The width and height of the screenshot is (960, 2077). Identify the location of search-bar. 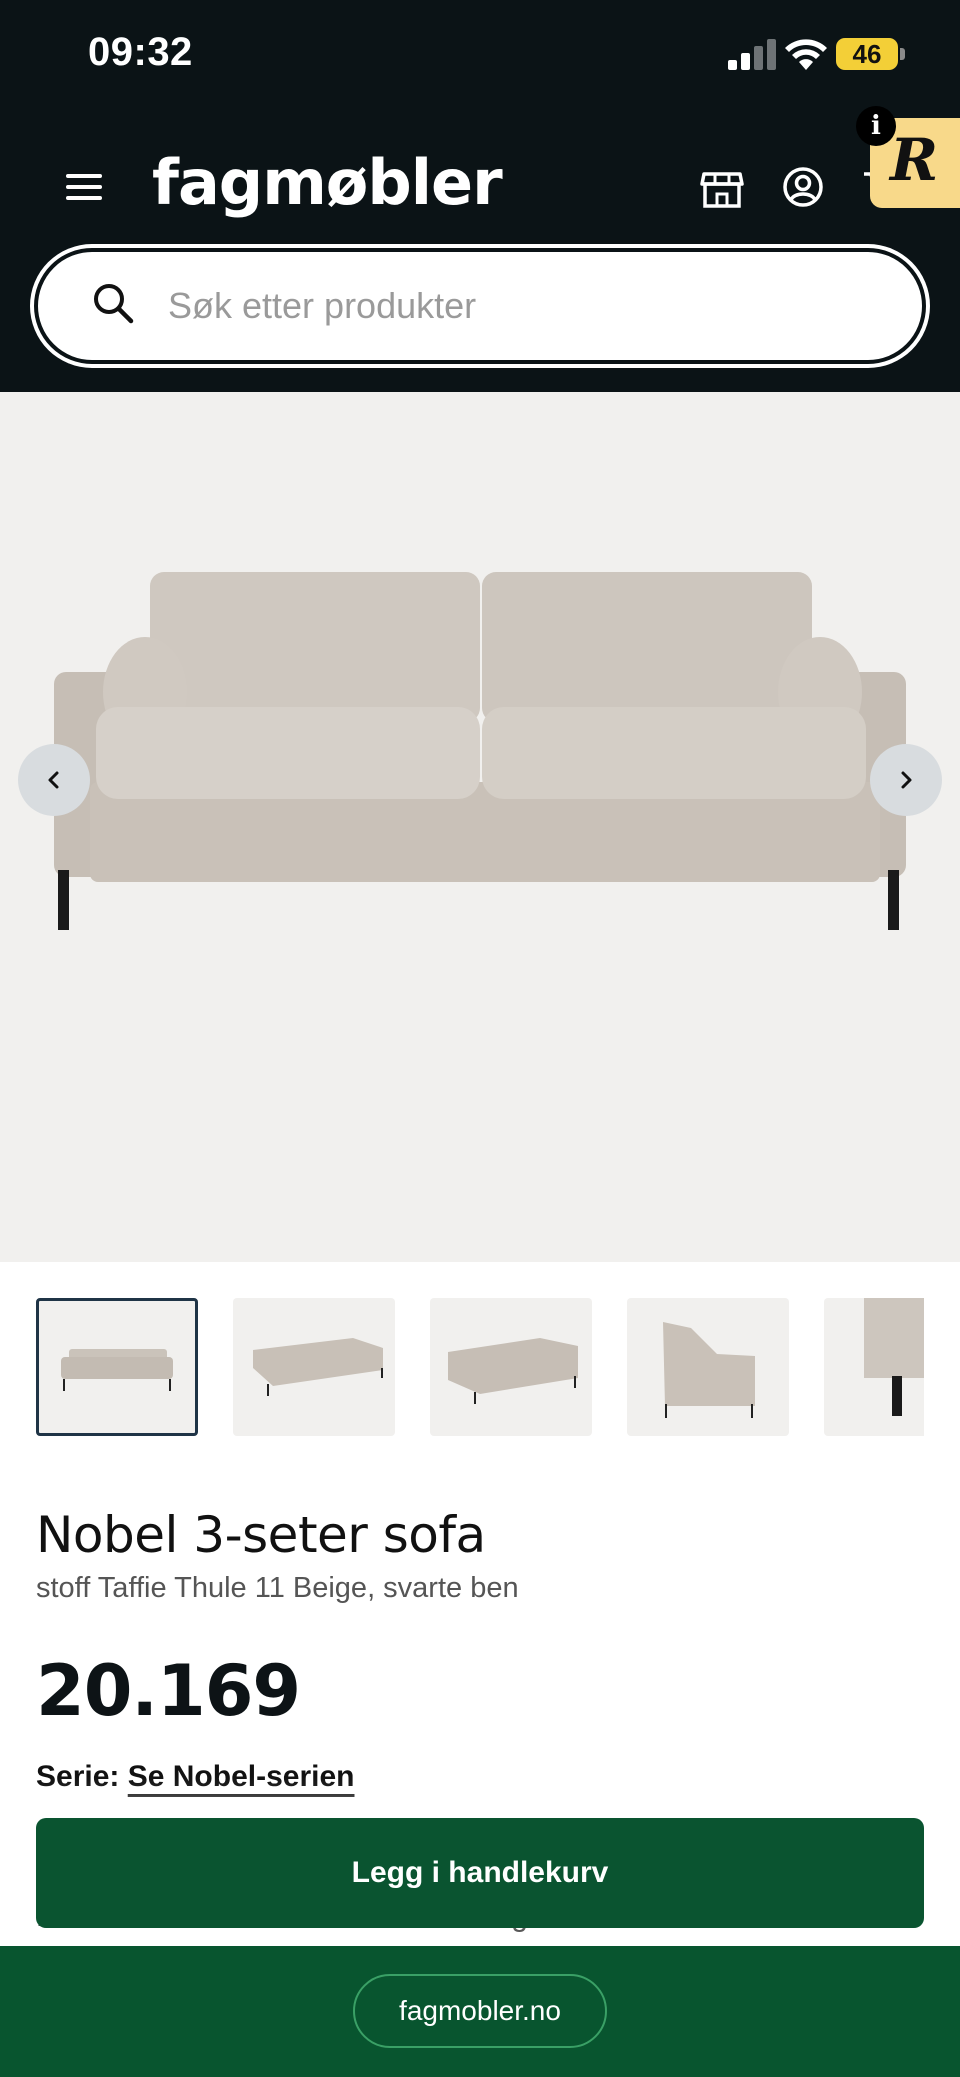
(480, 306).